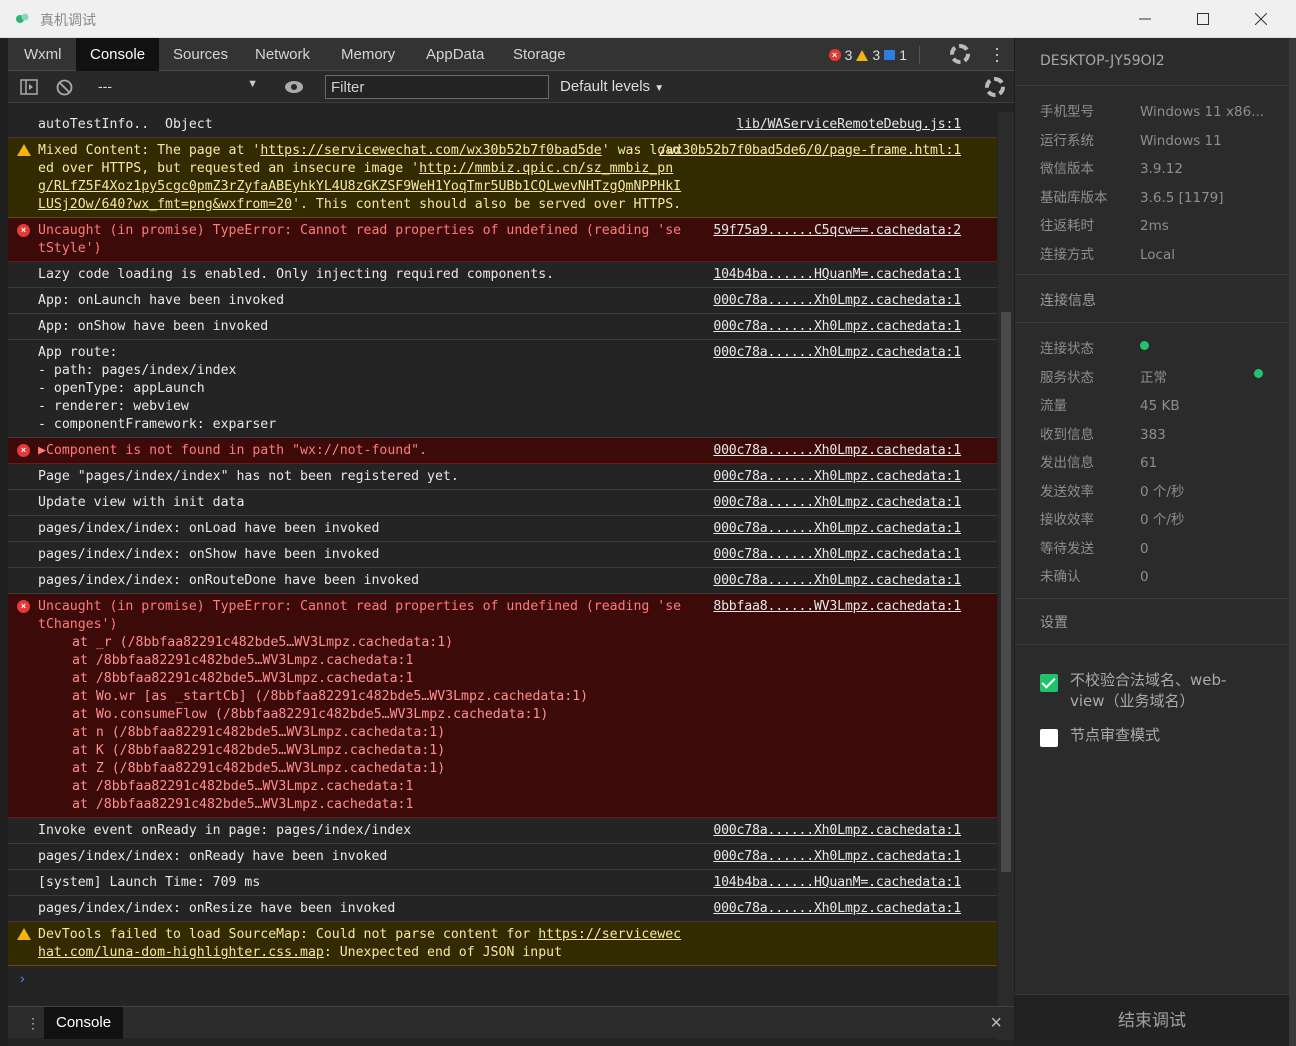  What do you see at coordinates (1049, 738) in the screenshot?
I see `node-inspect-checkbox` at bounding box center [1049, 738].